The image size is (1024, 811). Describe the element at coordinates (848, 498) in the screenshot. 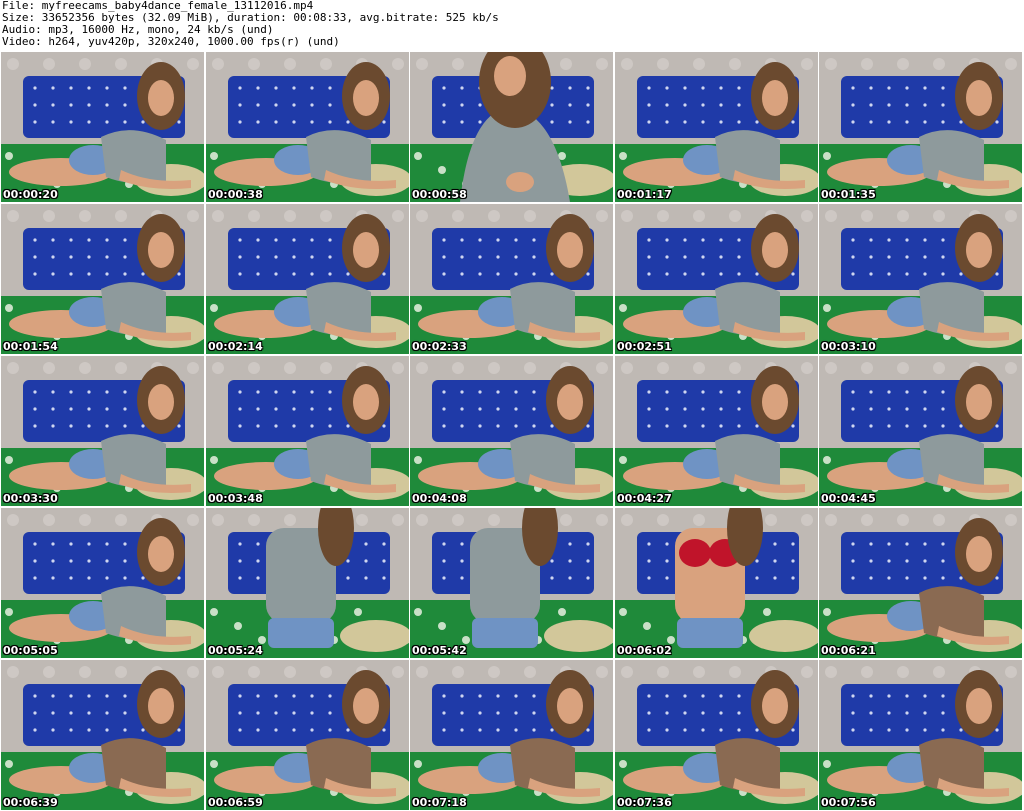

I see `timestamp-label: 00:04:45` at that location.